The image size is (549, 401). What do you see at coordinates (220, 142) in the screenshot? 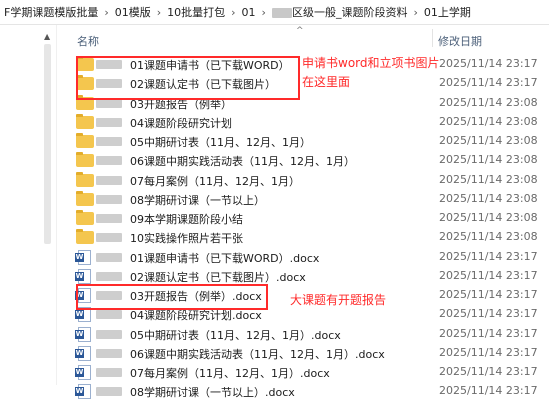
I see `file-name: 05中期研讨表（11月、12月、1月）` at bounding box center [220, 142].